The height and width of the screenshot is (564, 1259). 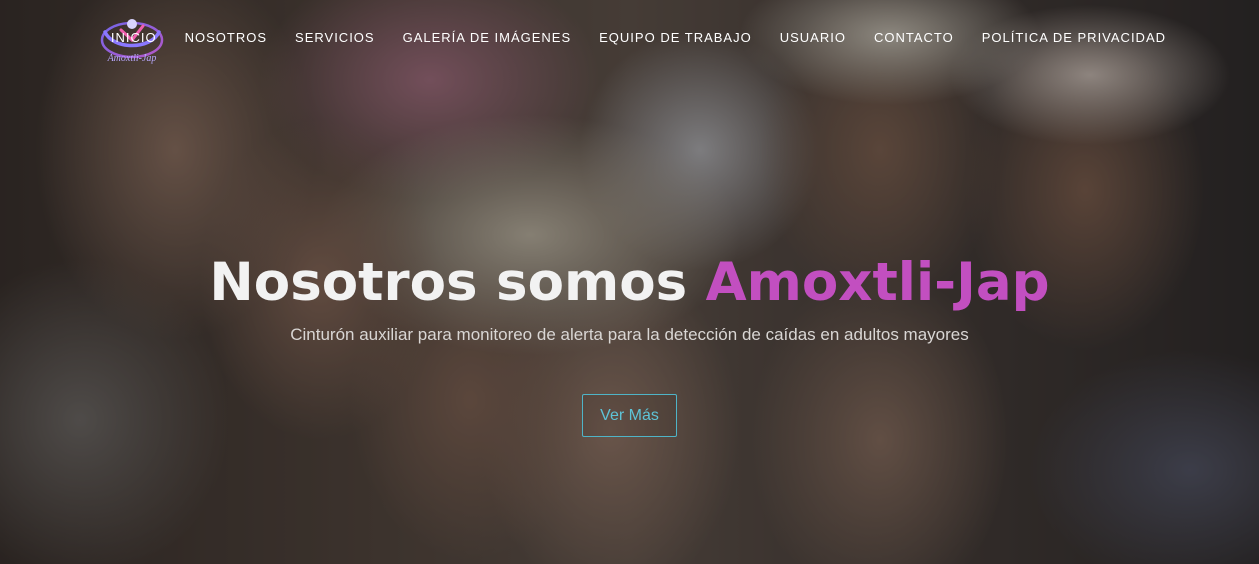 What do you see at coordinates (675, 37) in the screenshot?
I see `nav-item-equipo: EQUIPO DE TRABAJO` at bounding box center [675, 37].